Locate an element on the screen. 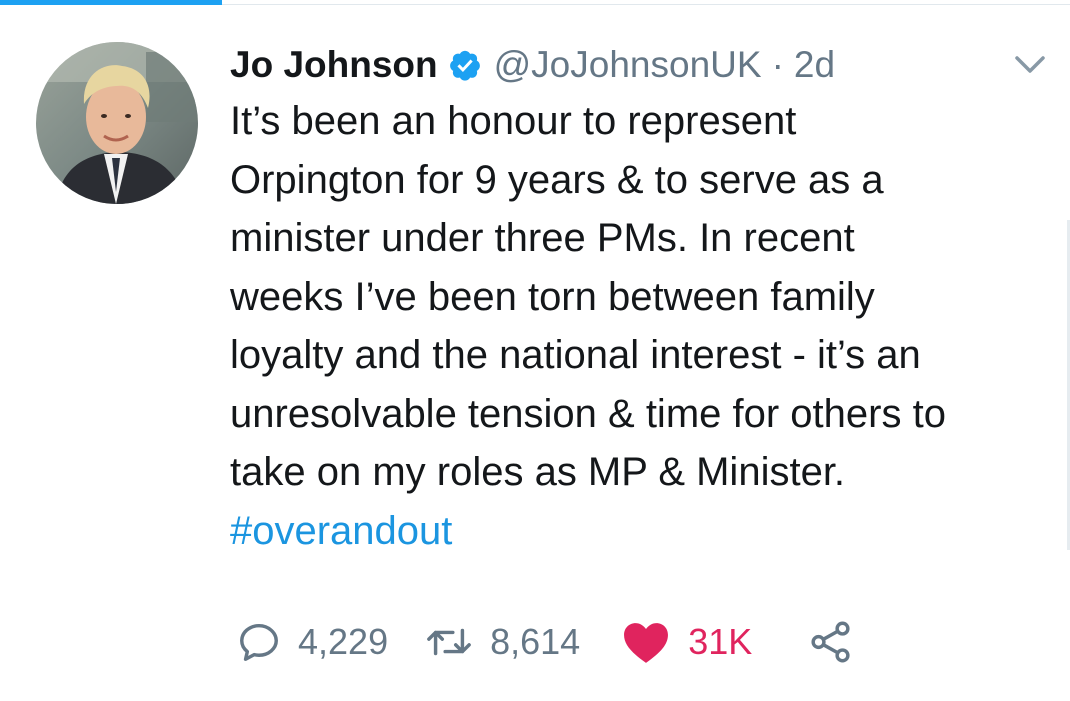 The width and height of the screenshot is (1070, 701). share-button is located at coordinates (831, 642).